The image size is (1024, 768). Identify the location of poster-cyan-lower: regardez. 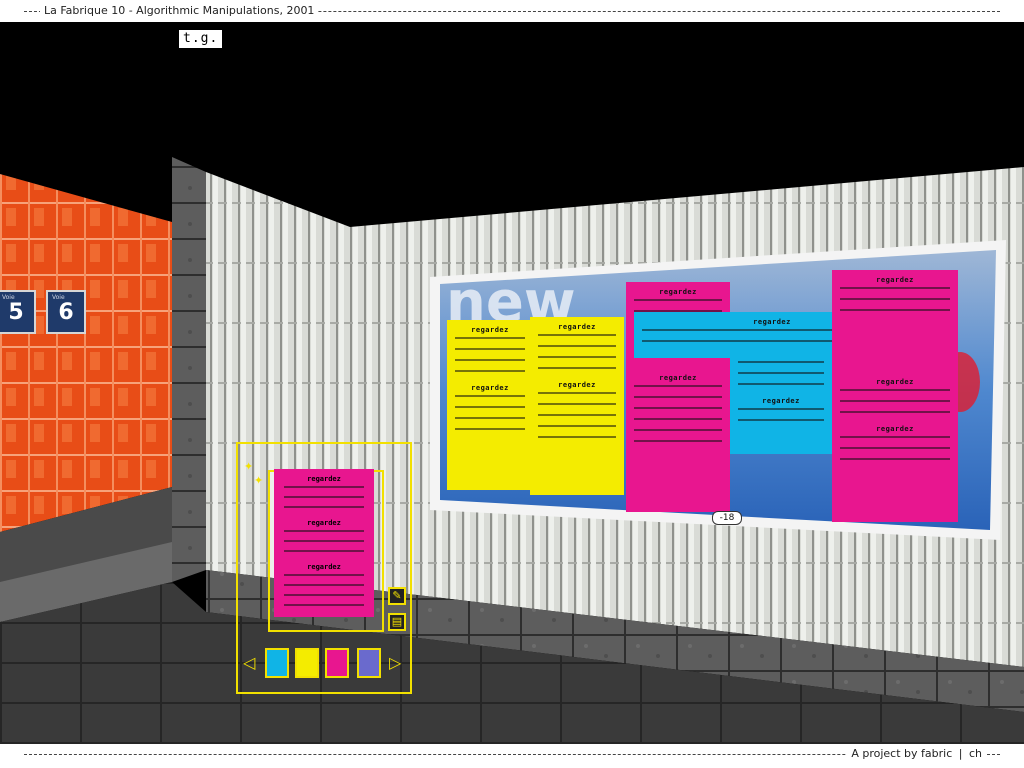
(781, 406).